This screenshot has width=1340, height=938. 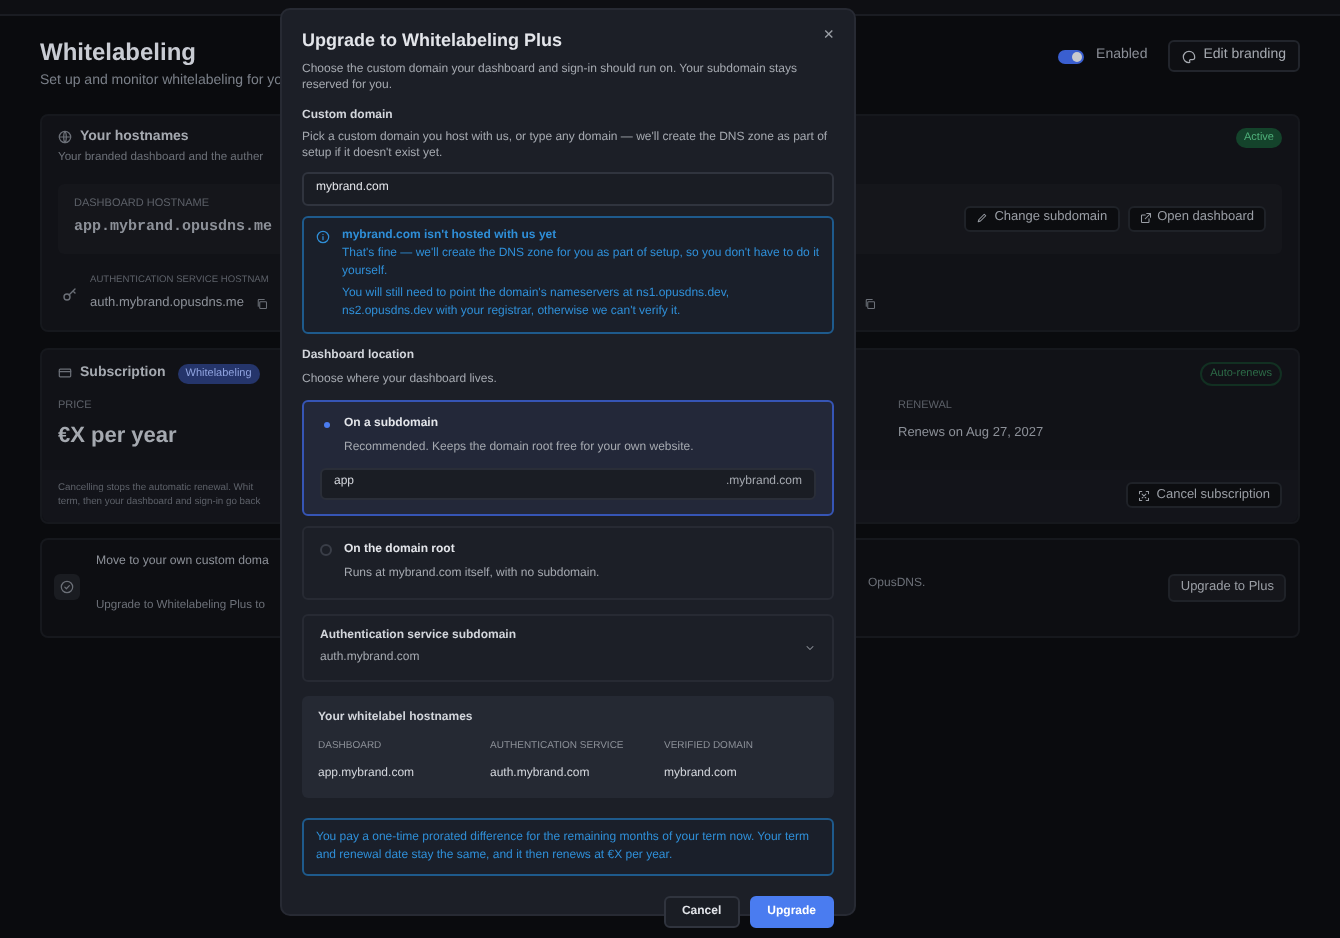 I want to click on external-link-icon, so click(x=1145, y=218).